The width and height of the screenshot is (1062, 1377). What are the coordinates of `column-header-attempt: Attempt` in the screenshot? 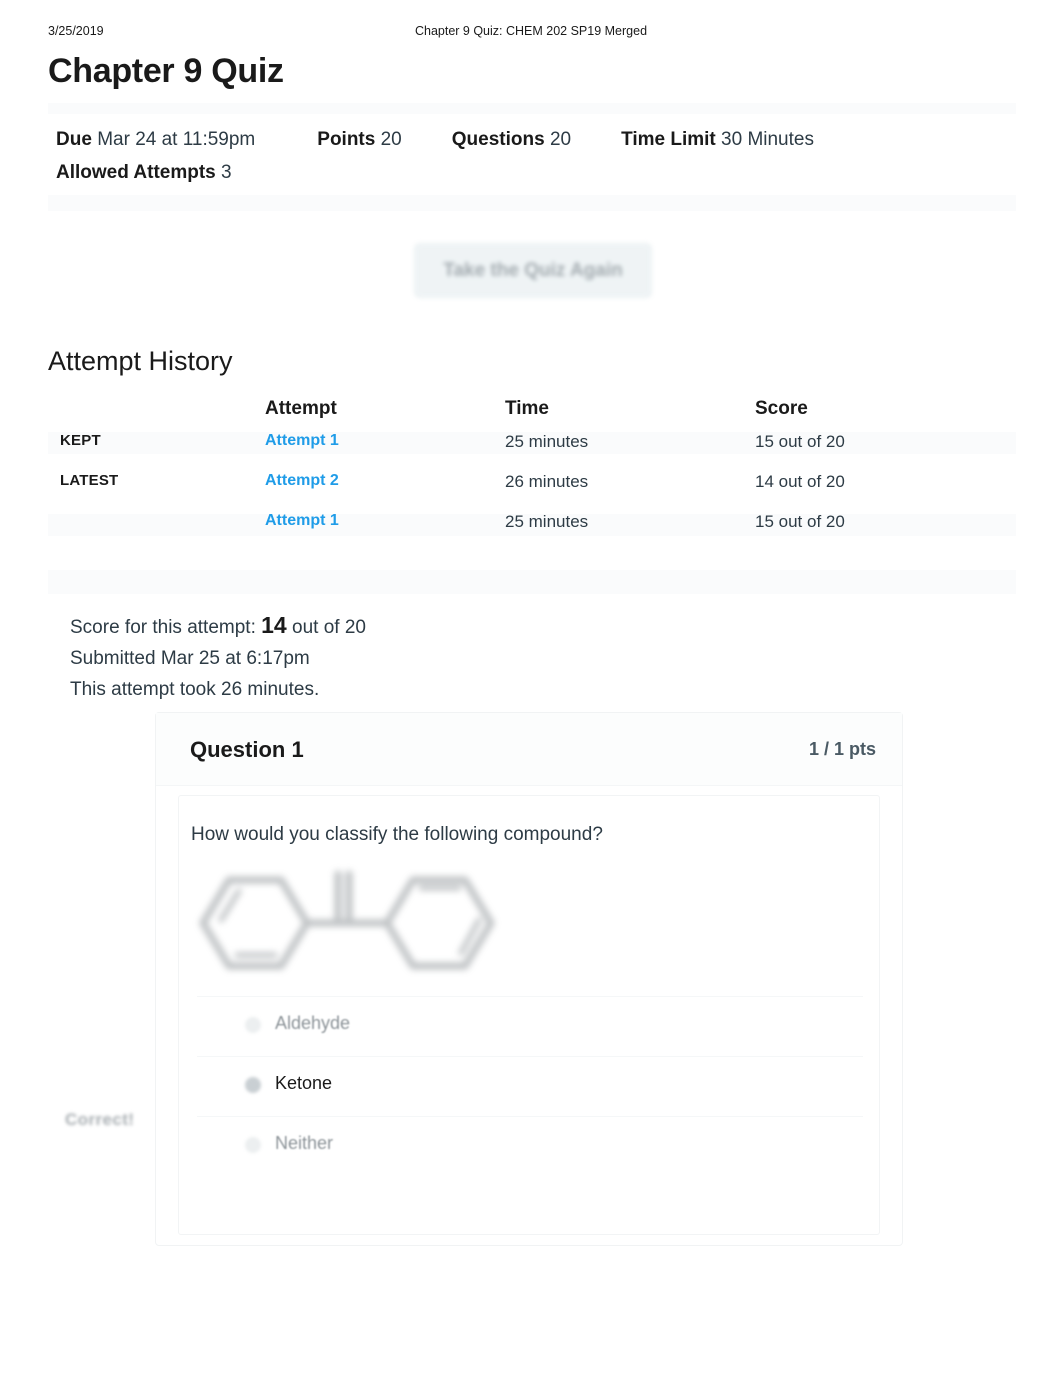 It's located at (301, 408).